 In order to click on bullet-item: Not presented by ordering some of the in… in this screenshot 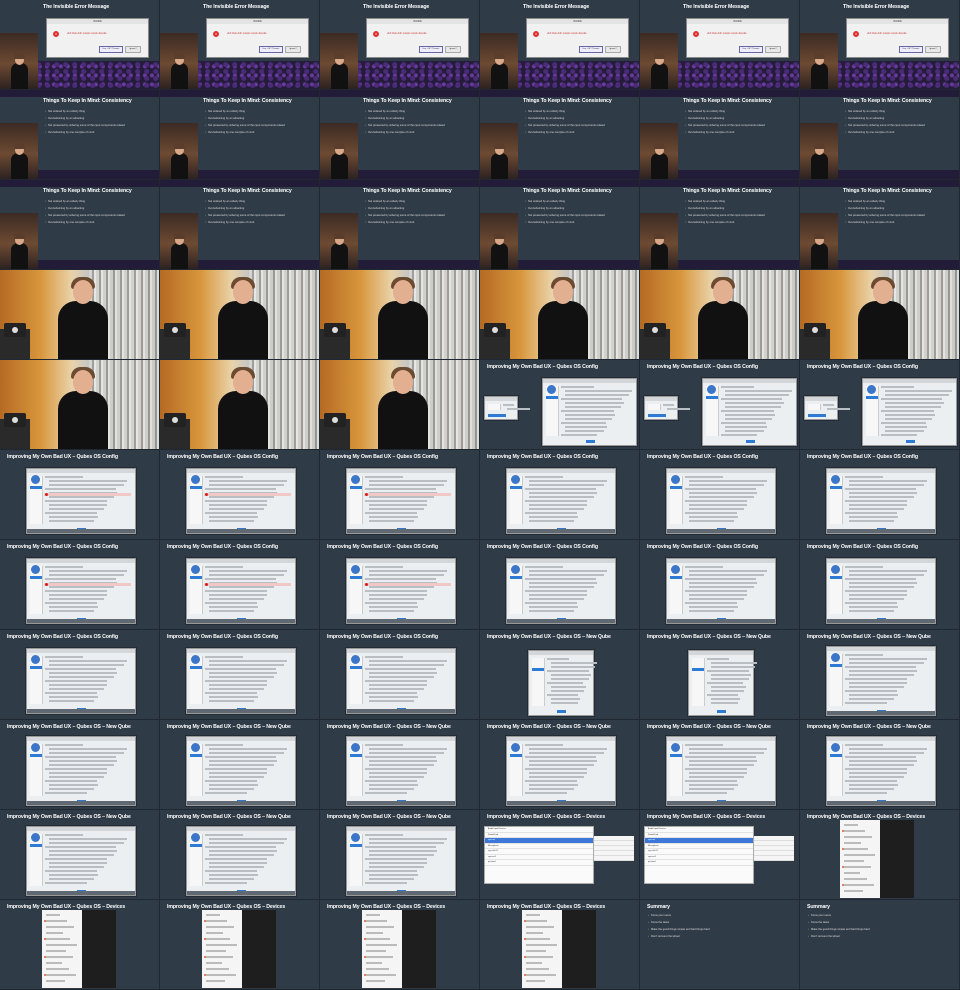, I will do `click(579, 125)`.